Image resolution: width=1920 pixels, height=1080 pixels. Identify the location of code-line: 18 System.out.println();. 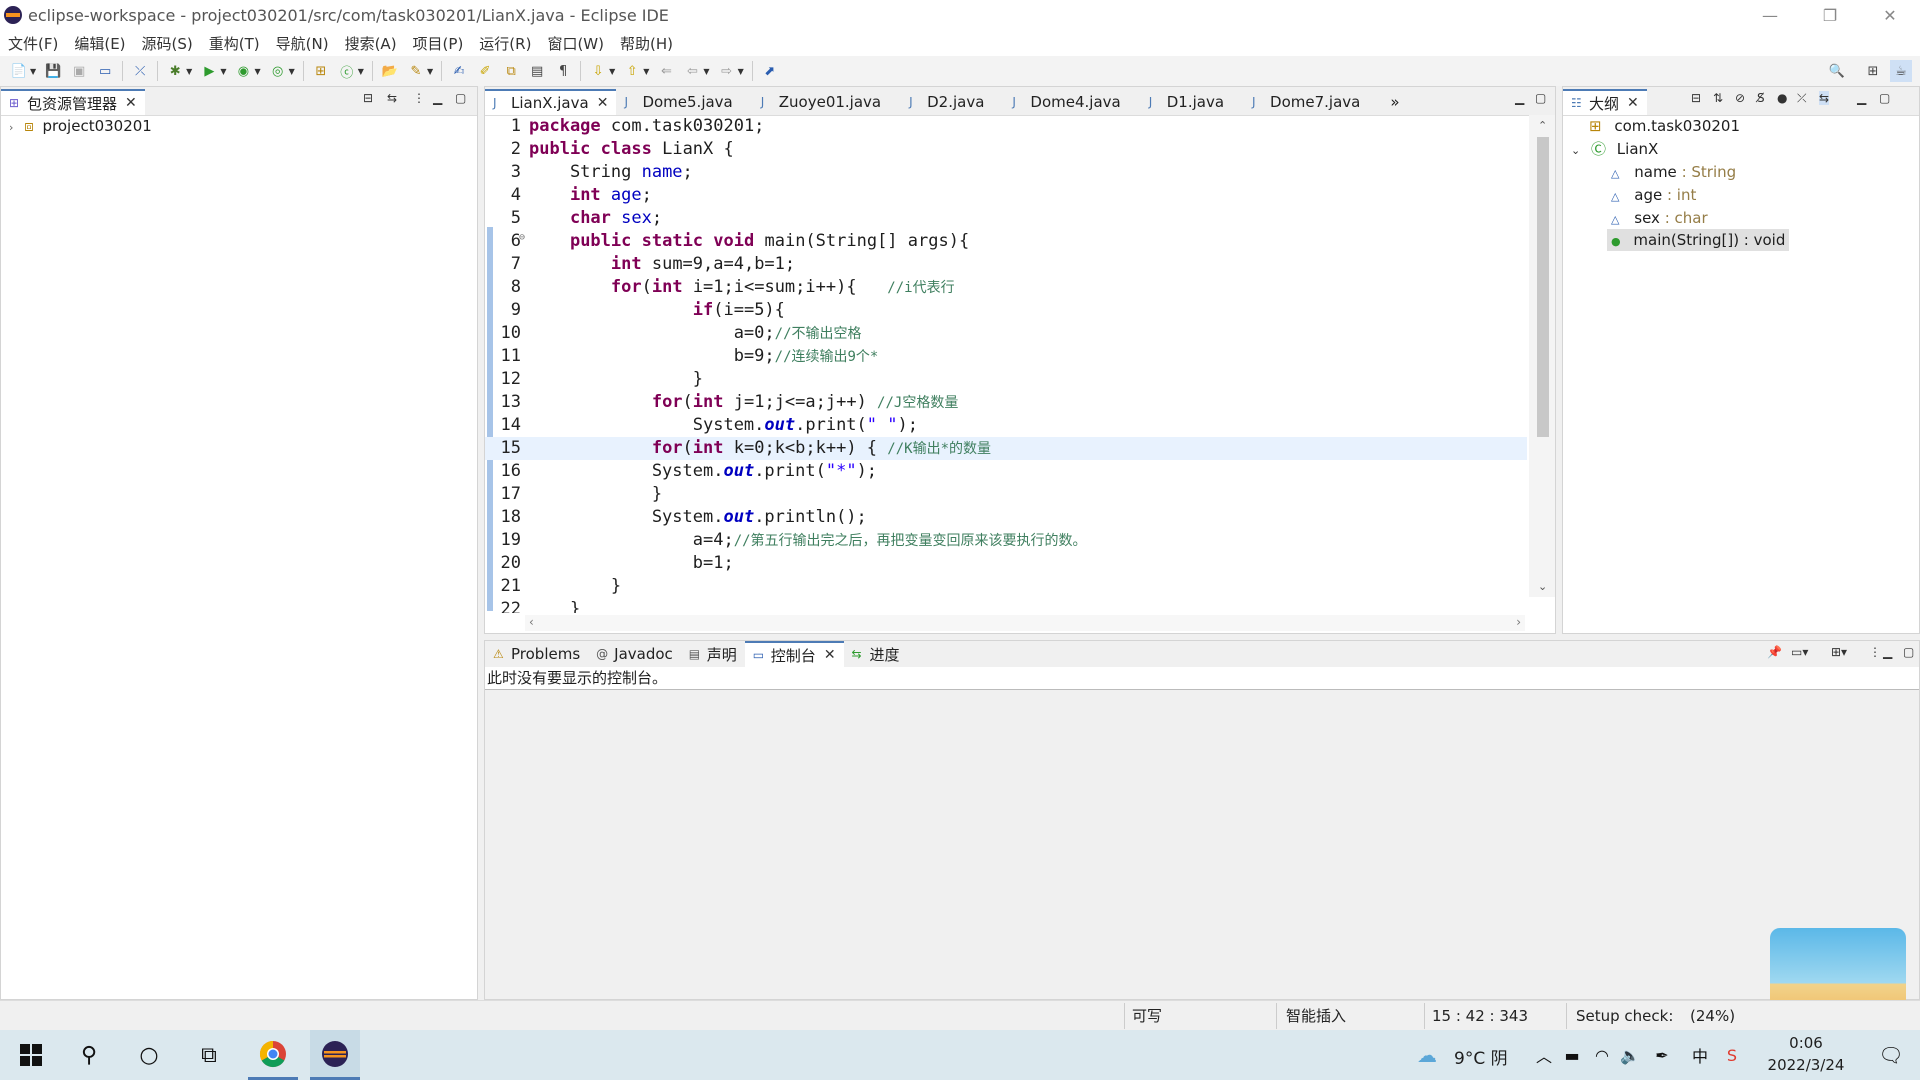
(1006, 517).